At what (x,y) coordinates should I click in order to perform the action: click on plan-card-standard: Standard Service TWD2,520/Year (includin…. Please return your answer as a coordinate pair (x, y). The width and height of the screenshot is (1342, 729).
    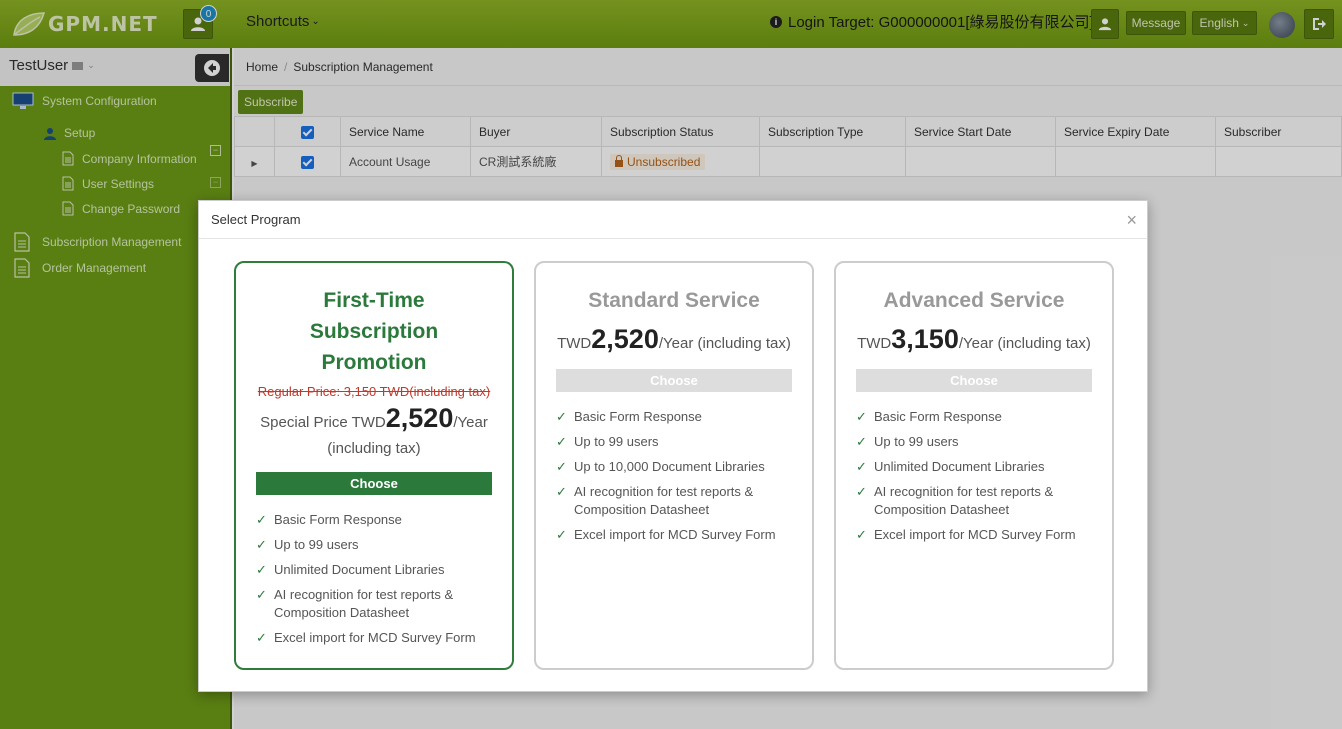
    Looking at the image, I should click on (674, 465).